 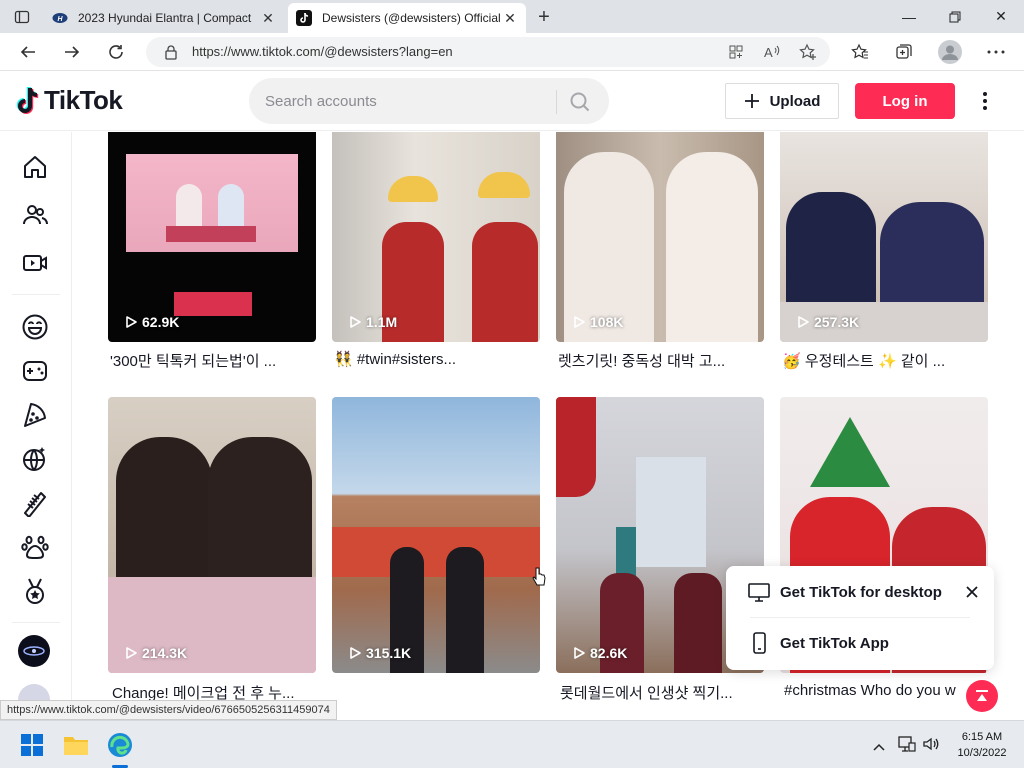 I want to click on maximize-button, so click(x=955, y=16).